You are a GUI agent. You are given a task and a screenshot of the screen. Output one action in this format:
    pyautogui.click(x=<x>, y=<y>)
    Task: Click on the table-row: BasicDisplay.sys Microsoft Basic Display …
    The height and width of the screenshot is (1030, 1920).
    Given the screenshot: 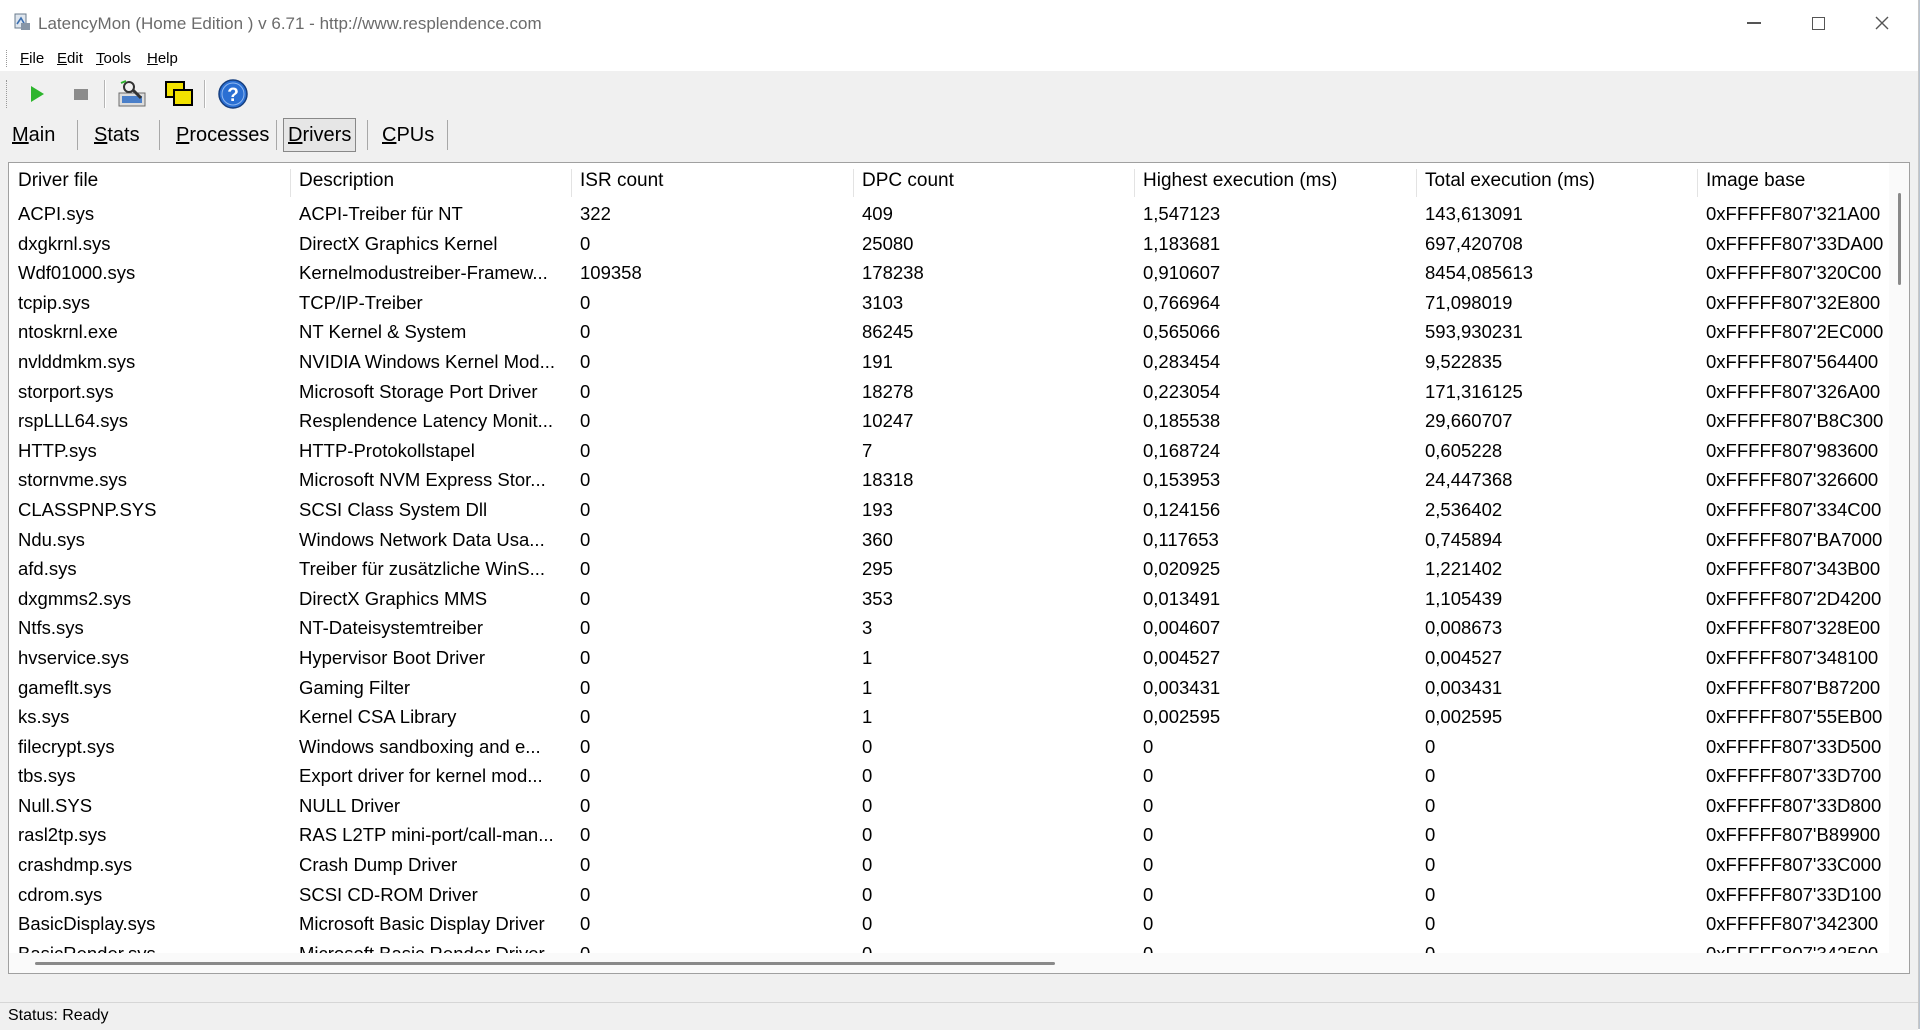 What is the action you would take?
    pyautogui.click(x=949, y=924)
    